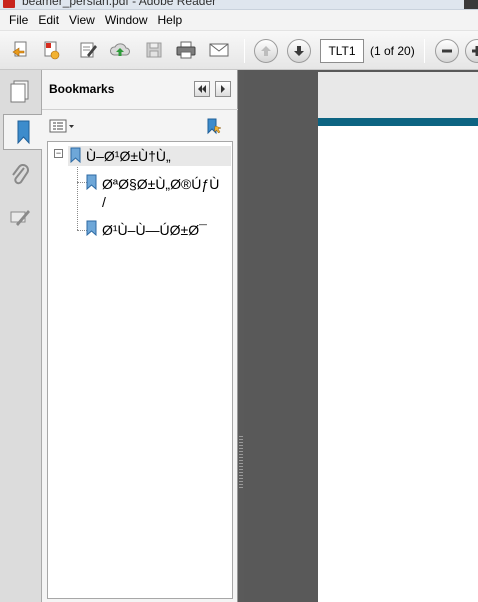  Describe the element at coordinates (82, 89) in the screenshot. I see `panel-title: Bookmarks` at that location.